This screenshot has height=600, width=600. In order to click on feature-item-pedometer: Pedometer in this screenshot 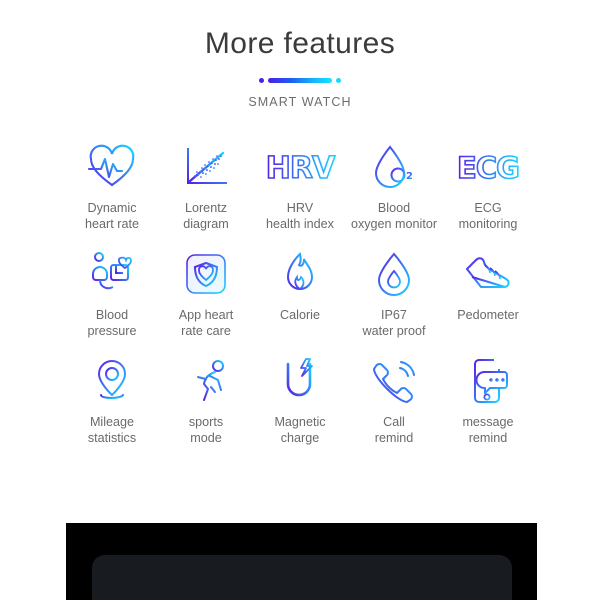, I will do `click(488, 287)`.